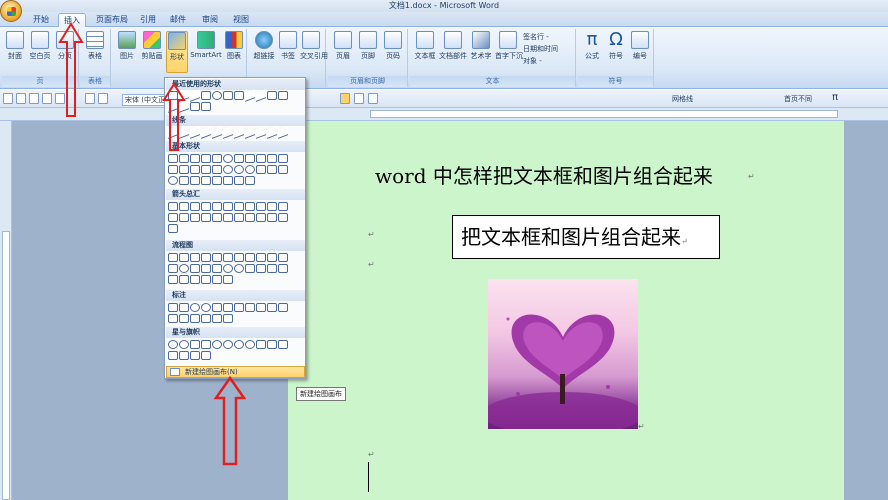  Describe the element at coordinates (217, 344) in the screenshot. I see `star-8-icon` at that location.